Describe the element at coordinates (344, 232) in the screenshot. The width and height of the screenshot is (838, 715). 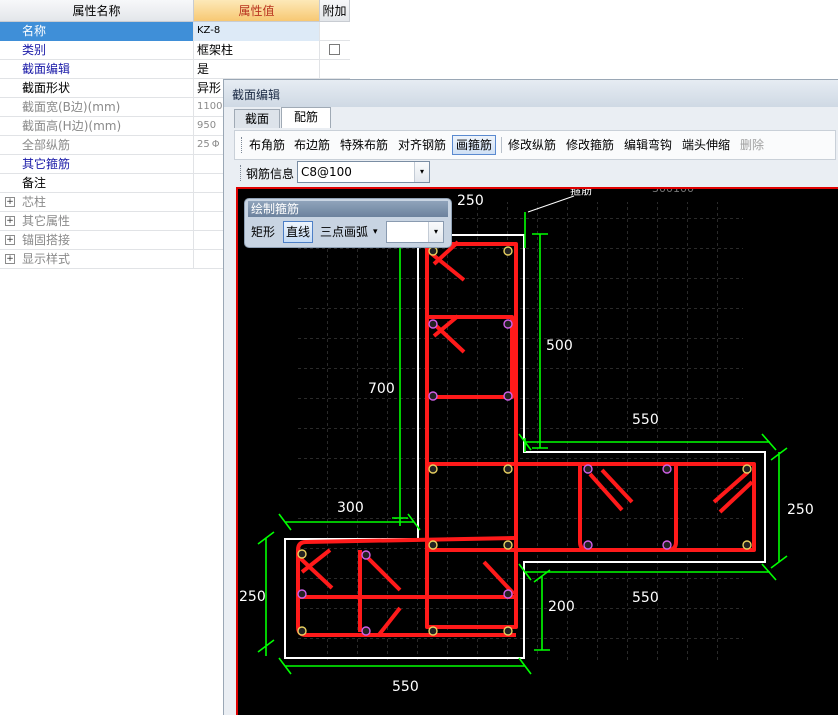
I see `three-point-arc-button: 三点画弧` at that location.